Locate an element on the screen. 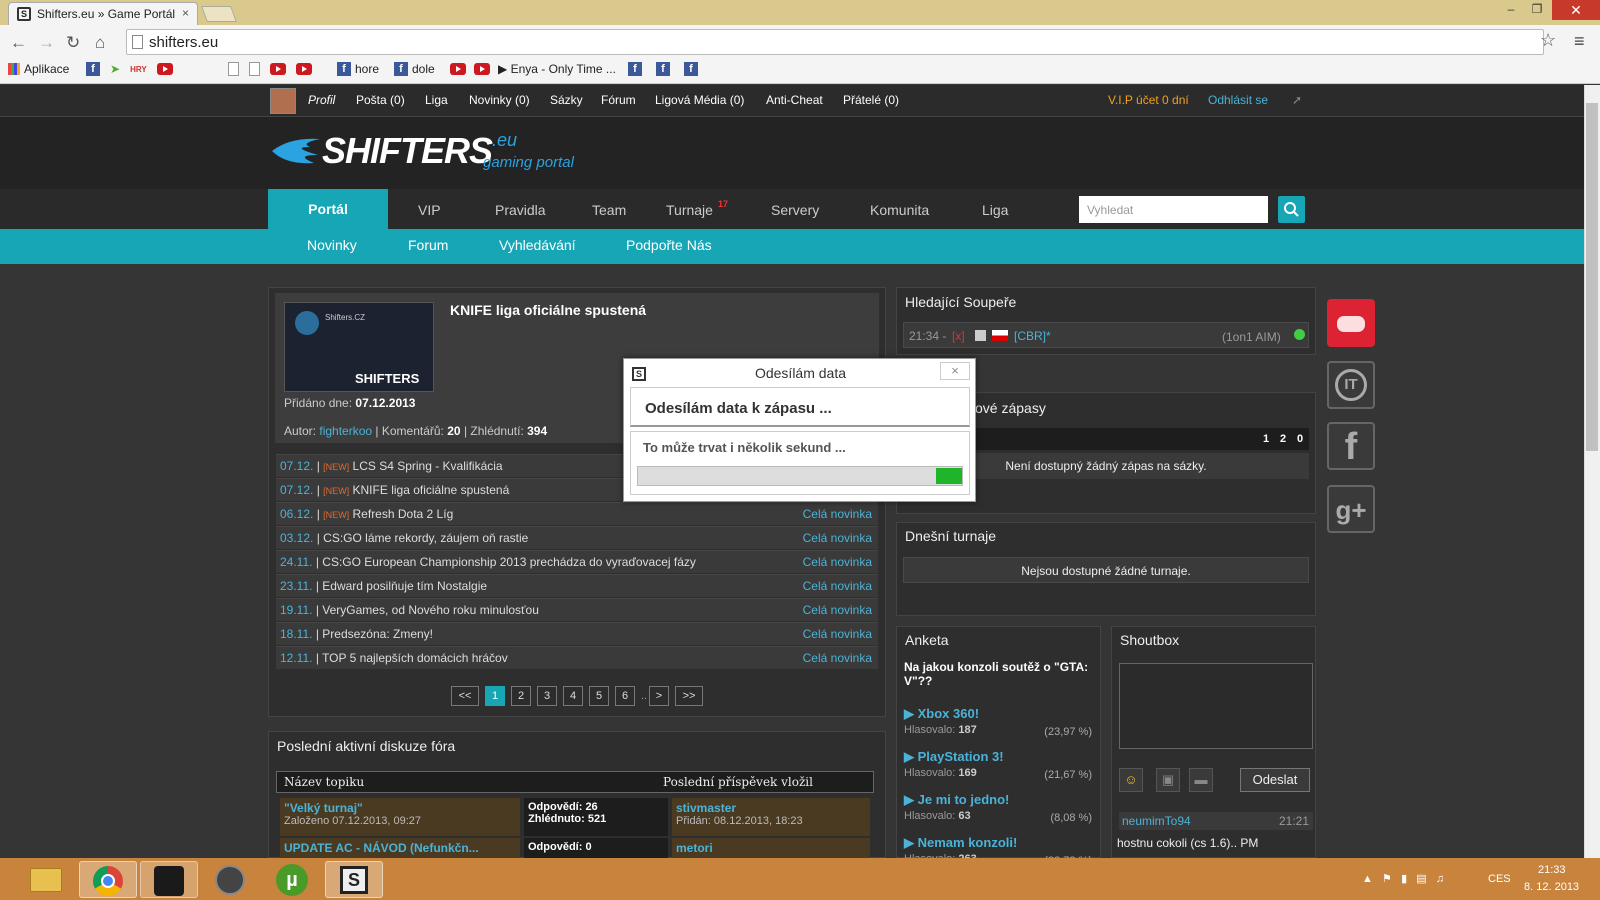 This screenshot has height=900, width=1600. reload-icon: ↻ is located at coordinates (73, 43).